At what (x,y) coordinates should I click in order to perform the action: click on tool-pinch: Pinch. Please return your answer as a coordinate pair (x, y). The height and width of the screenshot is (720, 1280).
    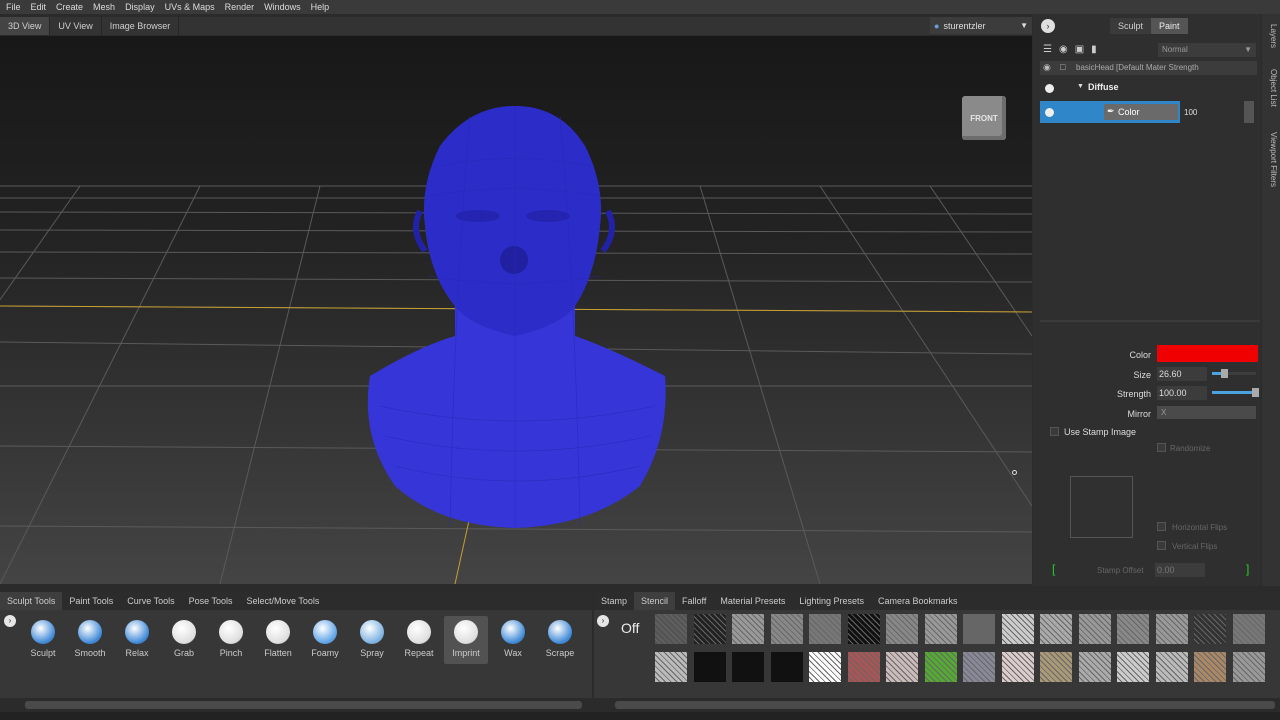
    Looking at the image, I should click on (231, 637).